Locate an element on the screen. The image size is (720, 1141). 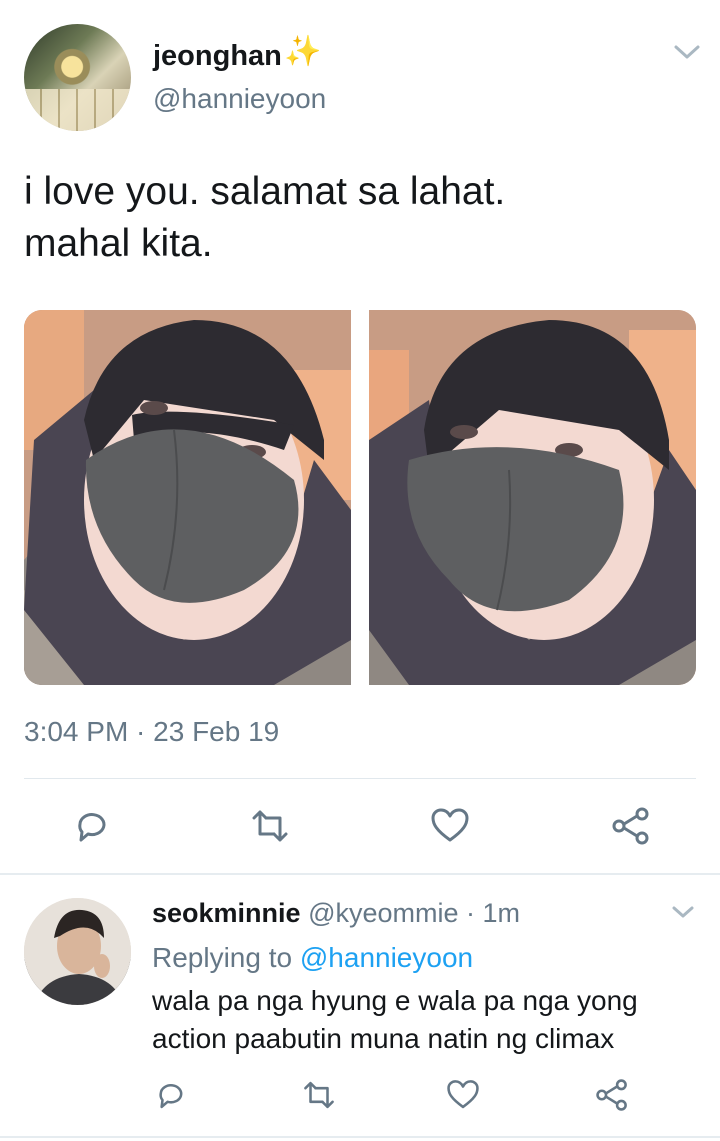
reply-display-name: seokminnie is located at coordinates (226, 913).